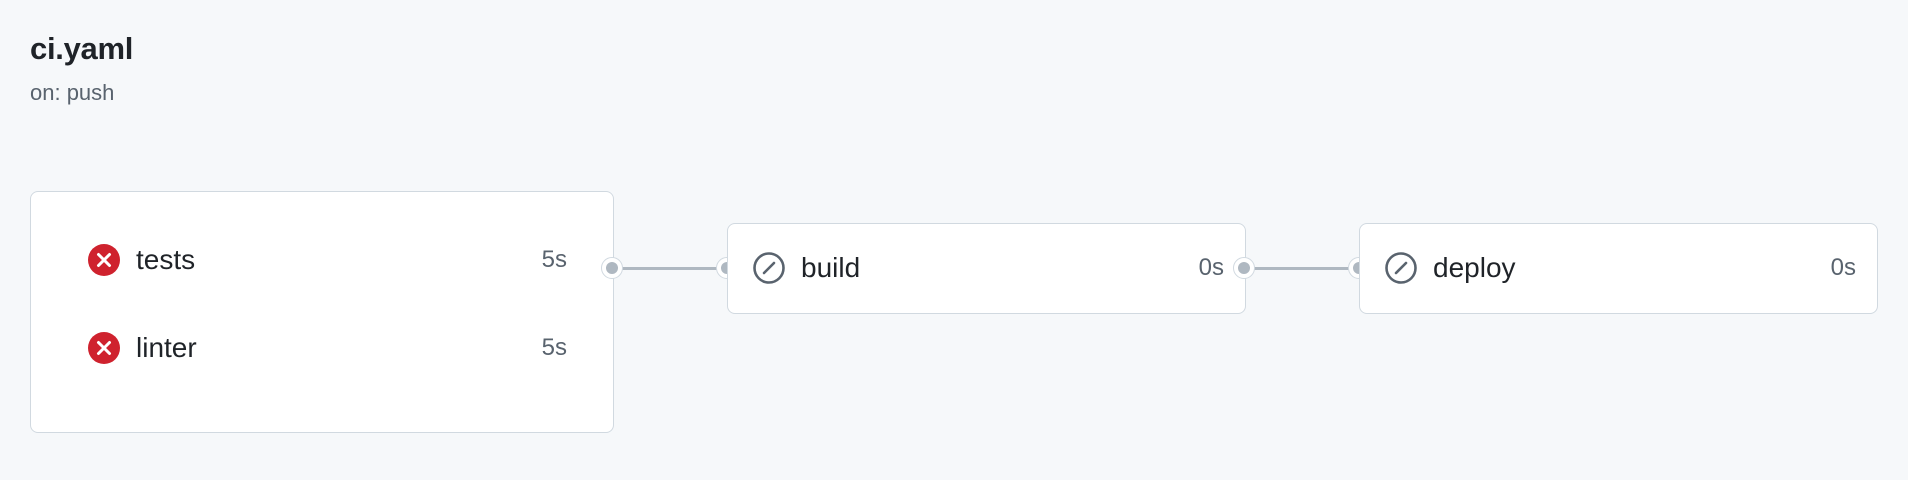  Describe the element at coordinates (72, 92) in the screenshot. I see `workflow-trigger: on: push` at that location.